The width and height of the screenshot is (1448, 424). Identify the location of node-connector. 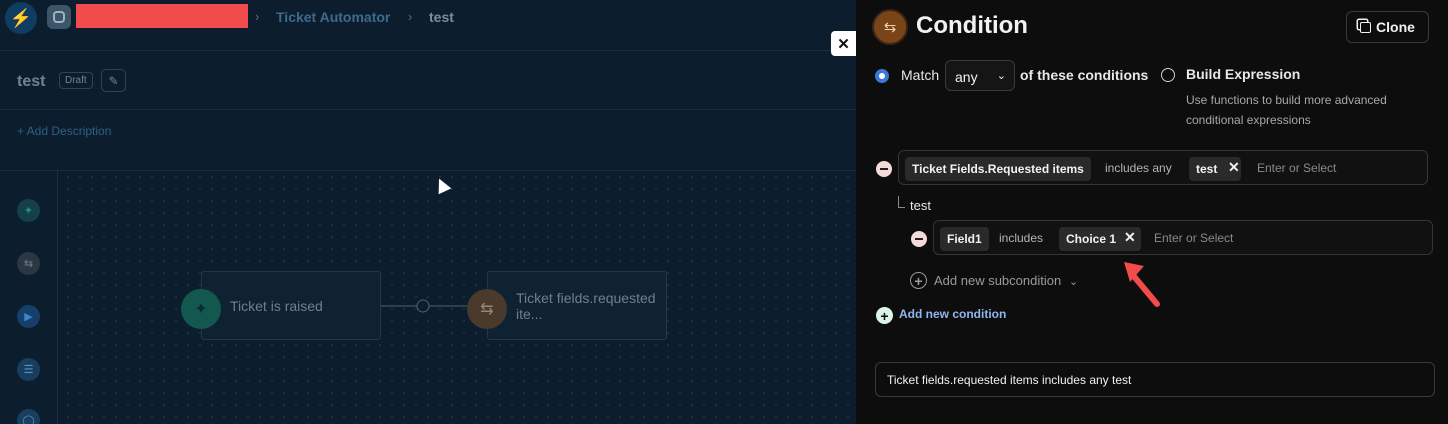
(424, 306).